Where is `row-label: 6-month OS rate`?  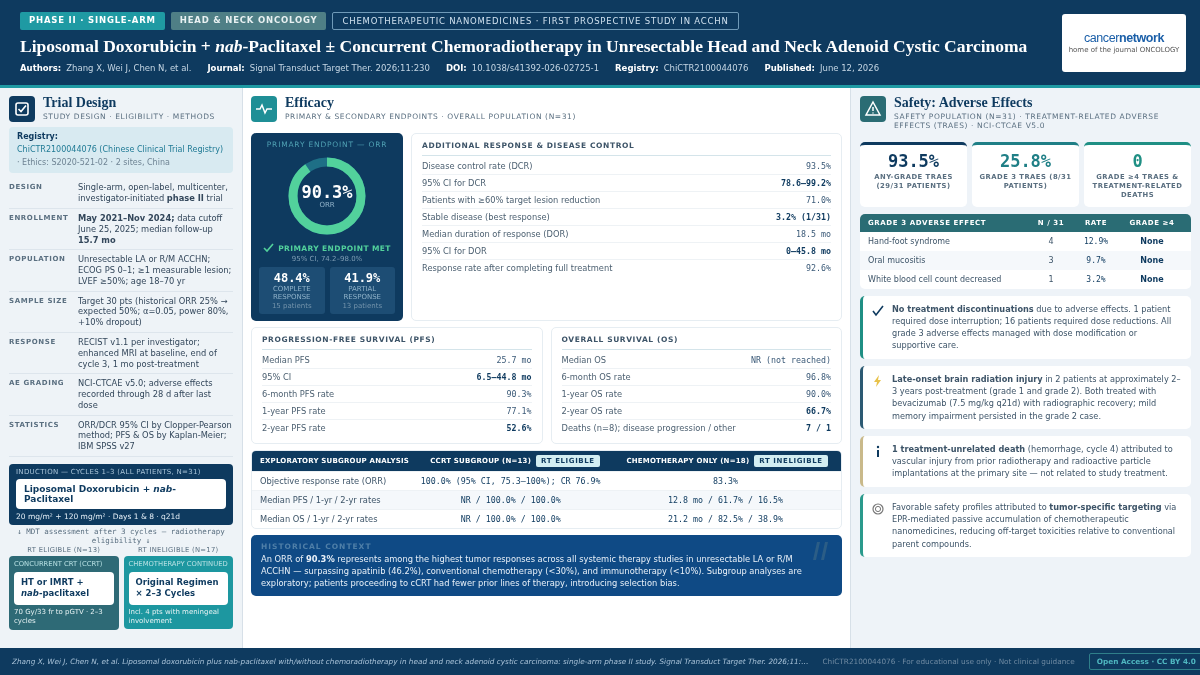
row-label: 6-month OS rate is located at coordinates (596, 376).